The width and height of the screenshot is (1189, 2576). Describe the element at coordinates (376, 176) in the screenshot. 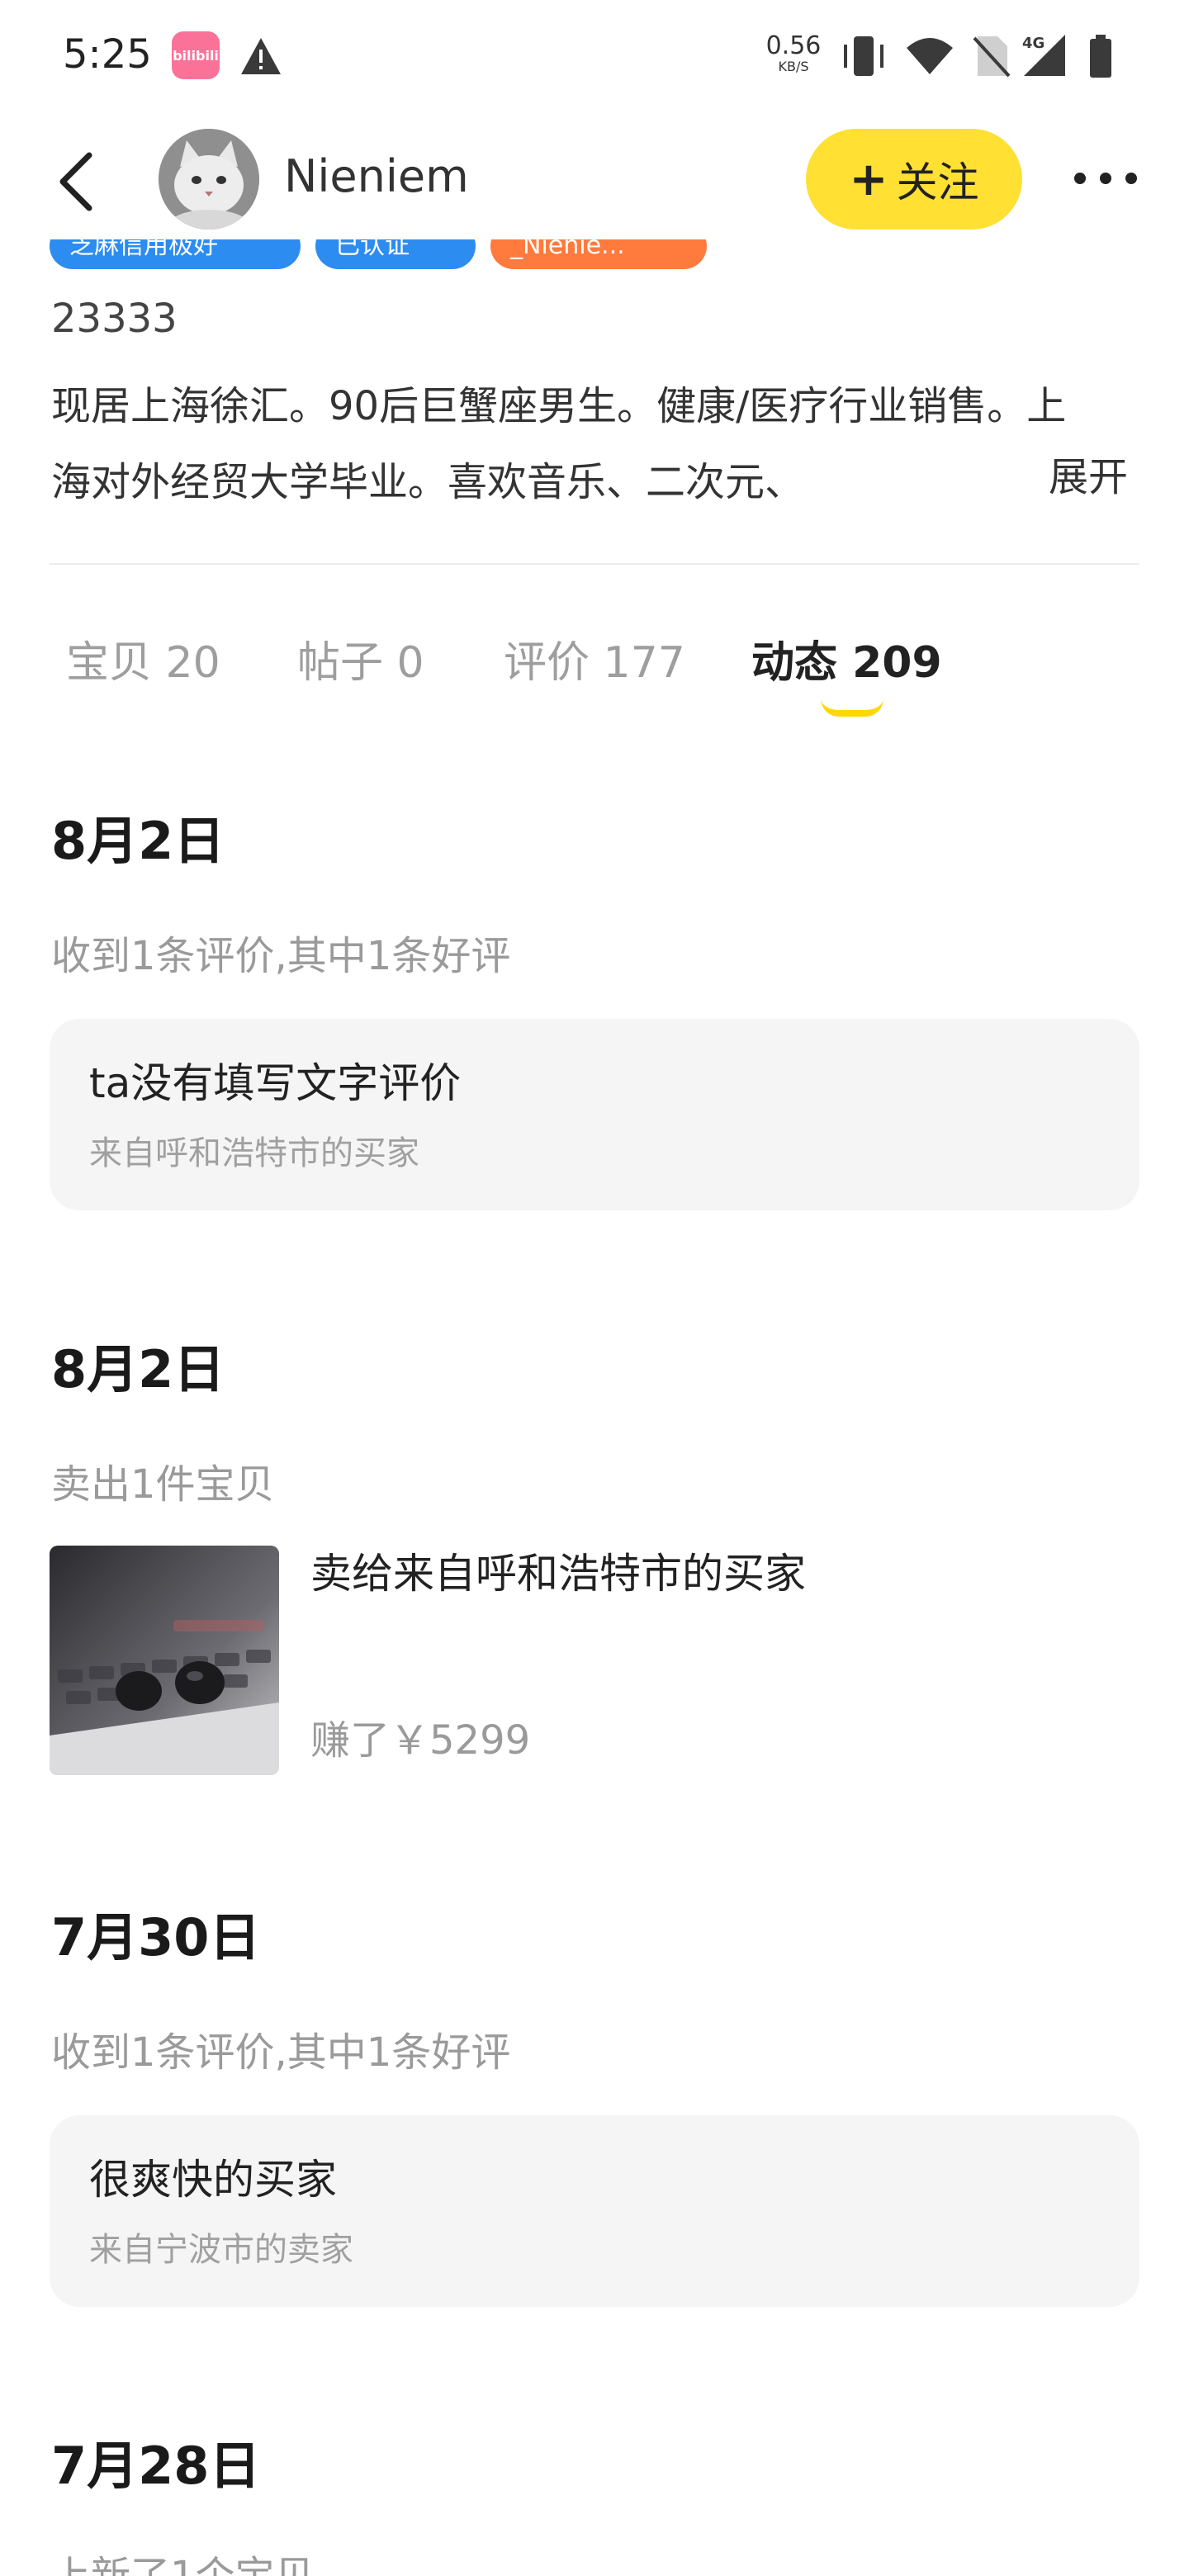

I see `username: Nieniem` at that location.